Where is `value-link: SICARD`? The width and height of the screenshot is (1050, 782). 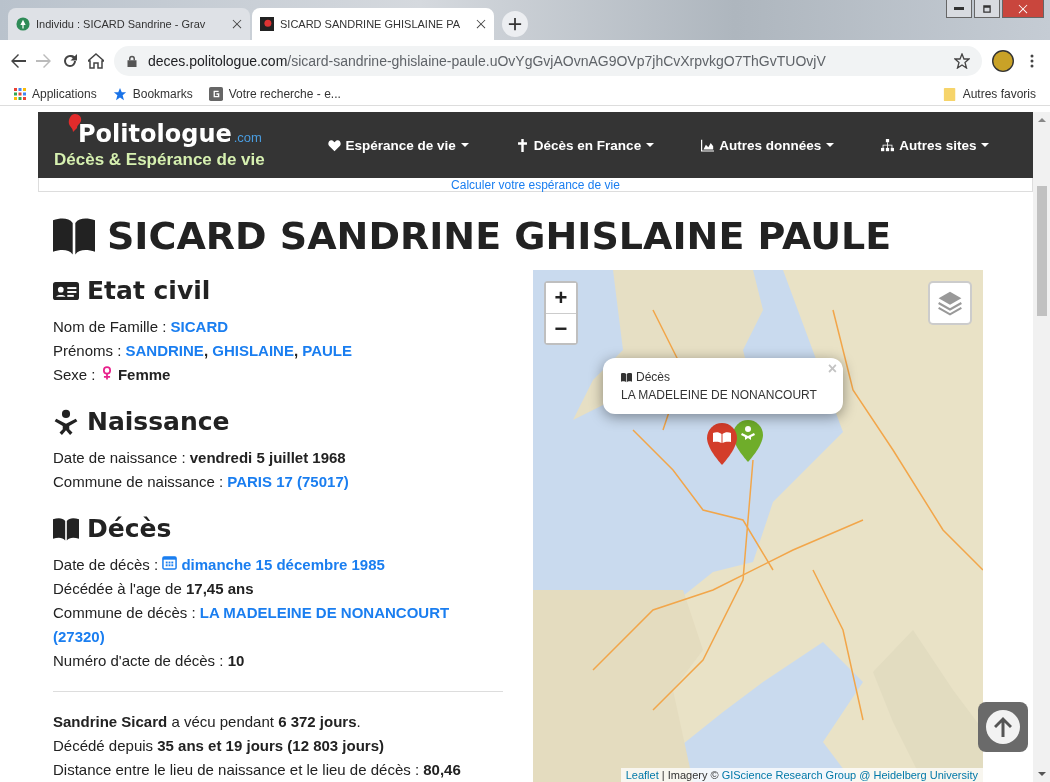 value-link: SICARD is located at coordinates (199, 326).